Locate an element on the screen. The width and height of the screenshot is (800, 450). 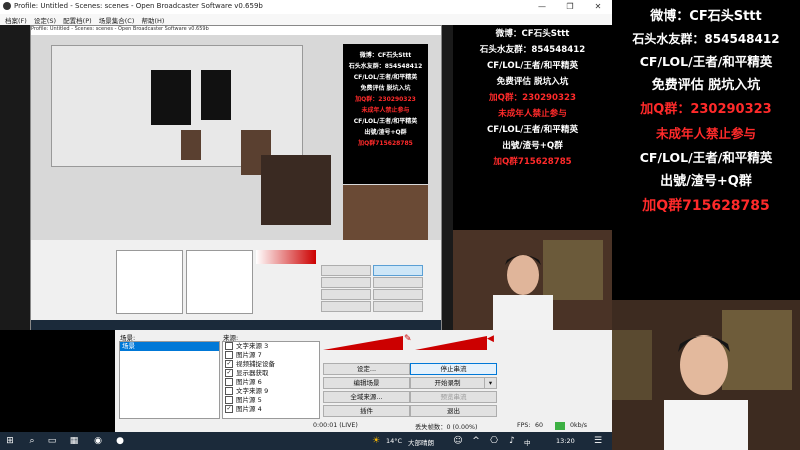
source-label: 文字来源 9 is located at coordinates (252, 391).